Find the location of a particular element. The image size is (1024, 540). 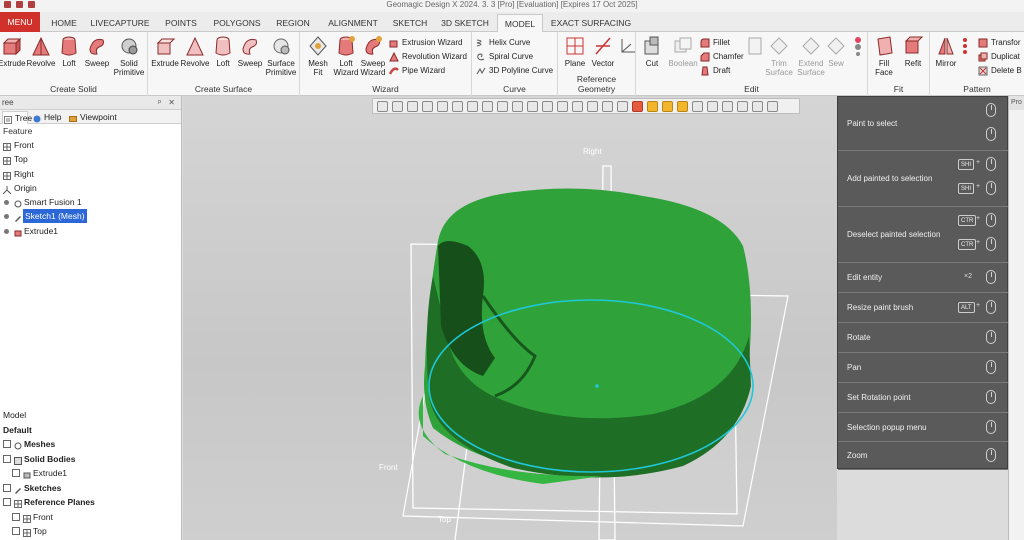

select-face-icon is located at coordinates (472, 106).